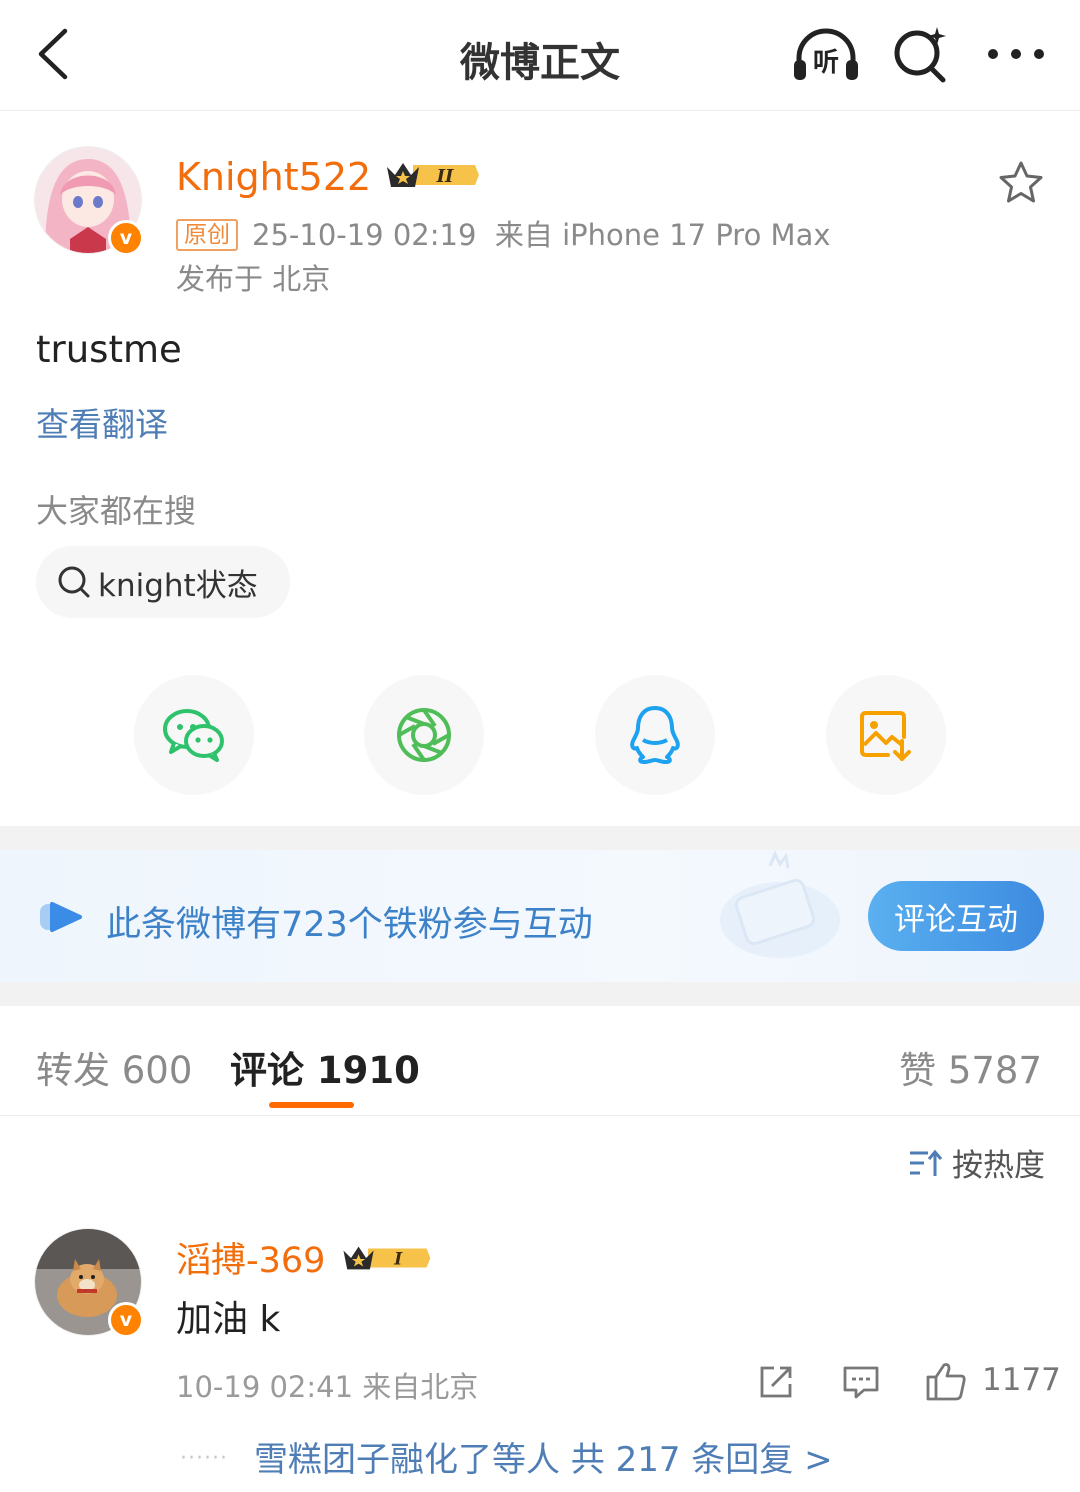 Image resolution: width=1080 pixels, height=1492 pixels. I want to click on commenter-avatar: v, so click(89, 1283).